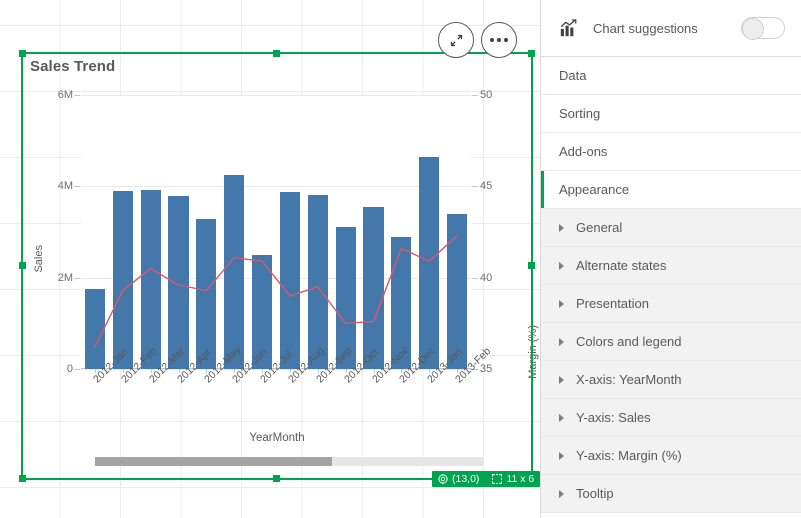  What do you see at coordinates (486, 95) in the screenshot?
I see `y-axis-right-tick-label: 50` at bounding box center [486, 95].